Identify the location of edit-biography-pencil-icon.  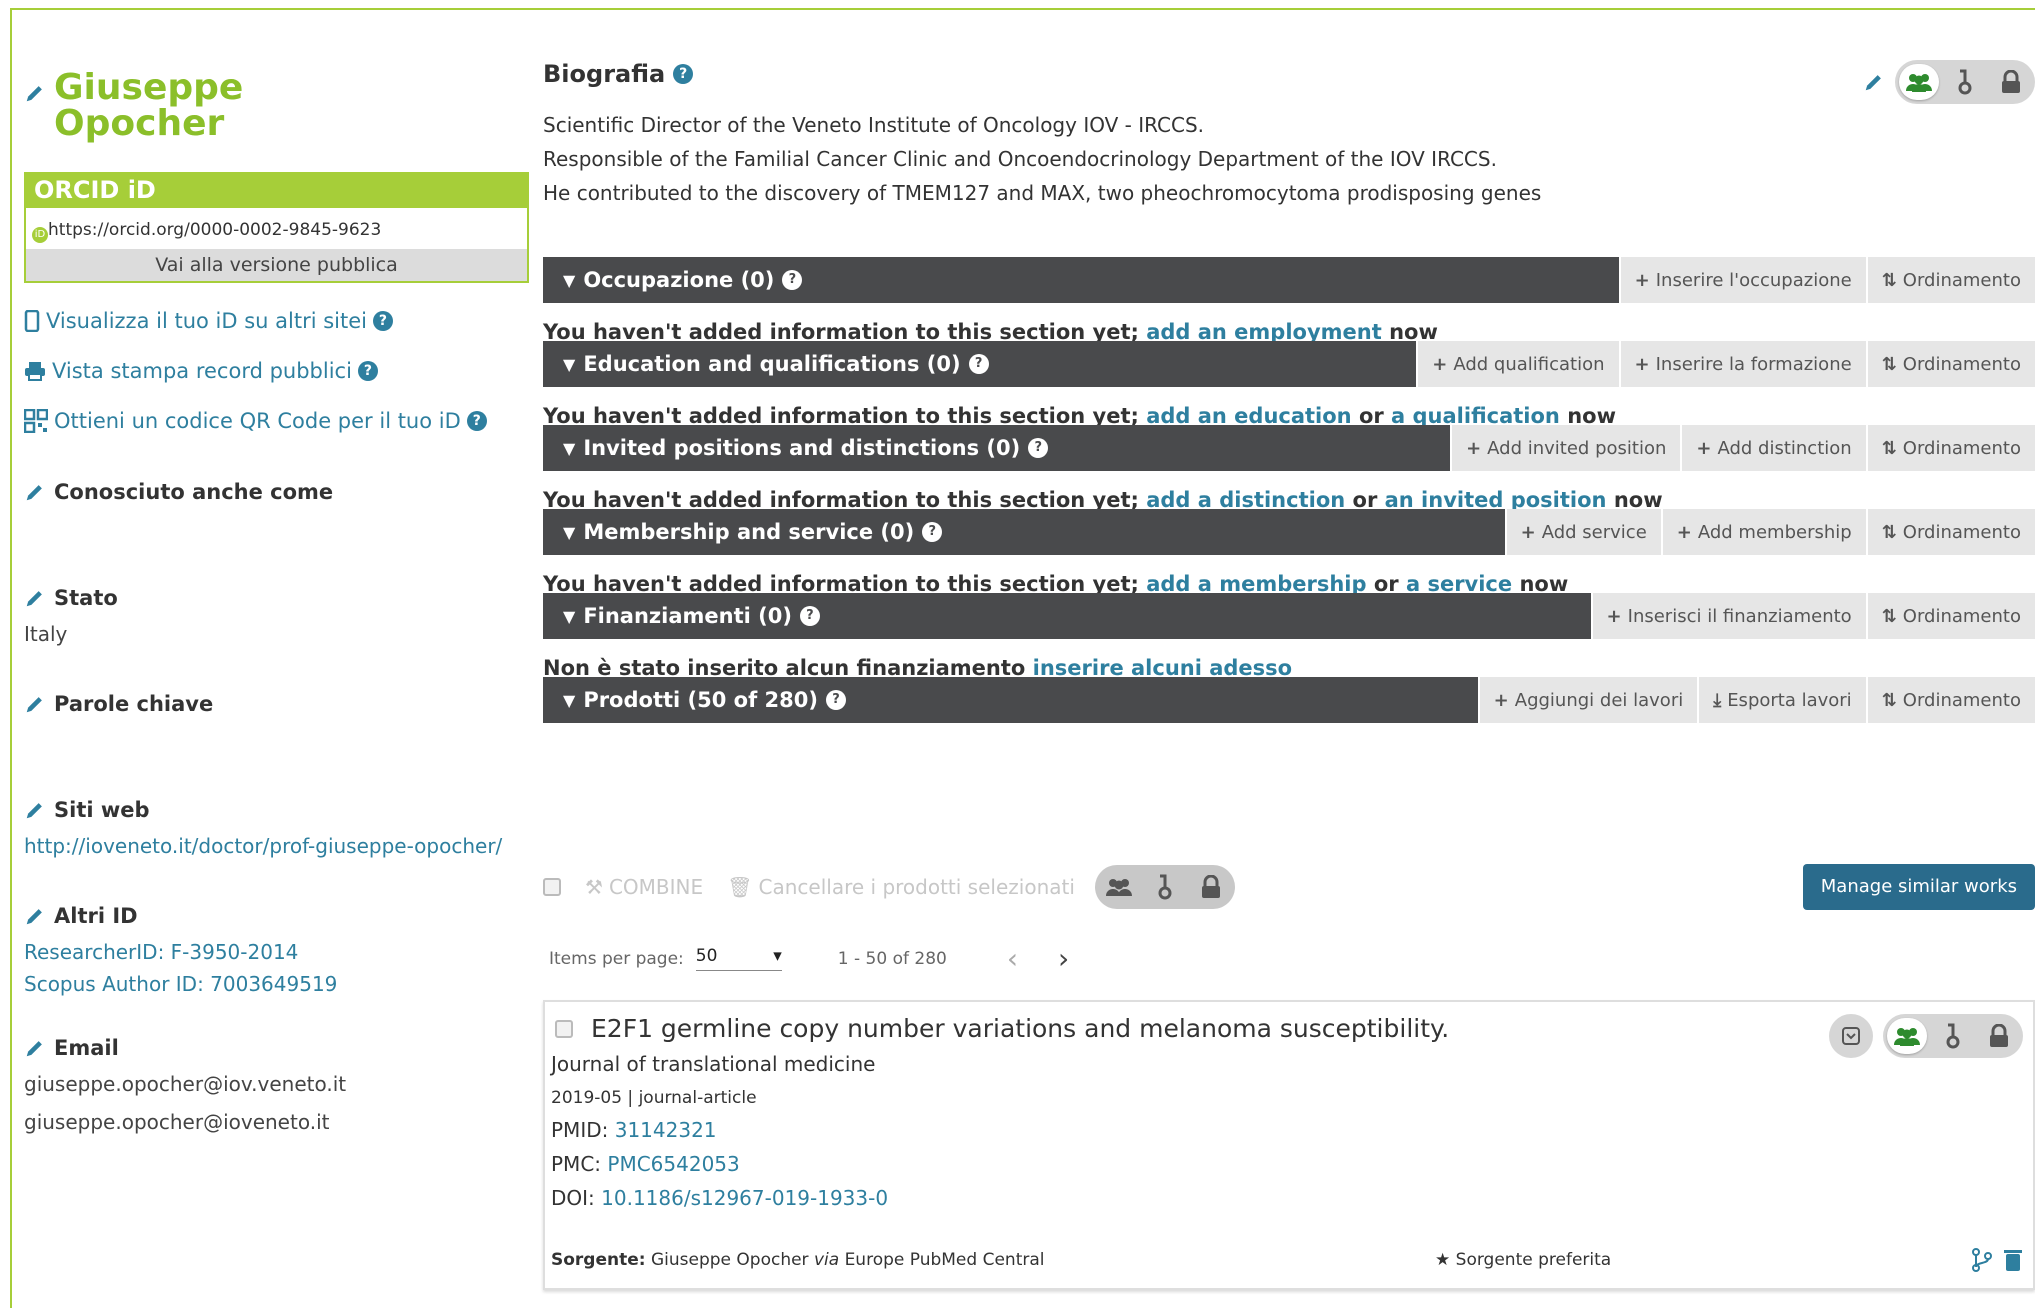
(1874, 82).